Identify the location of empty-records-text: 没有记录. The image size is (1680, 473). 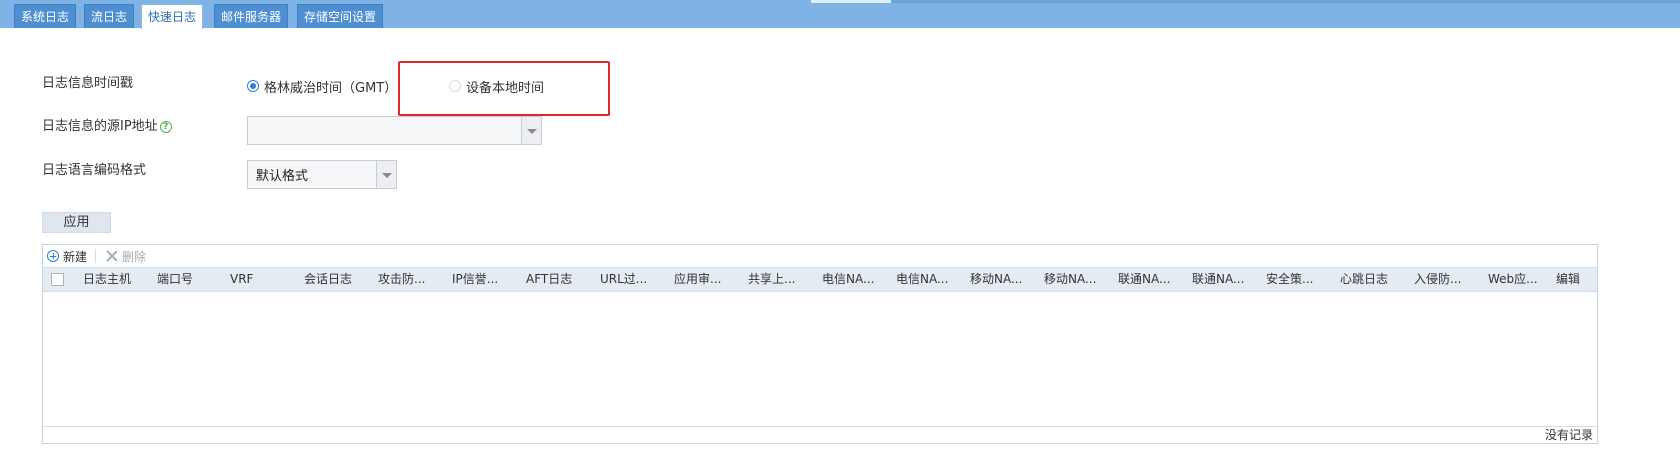
(1568, 435).